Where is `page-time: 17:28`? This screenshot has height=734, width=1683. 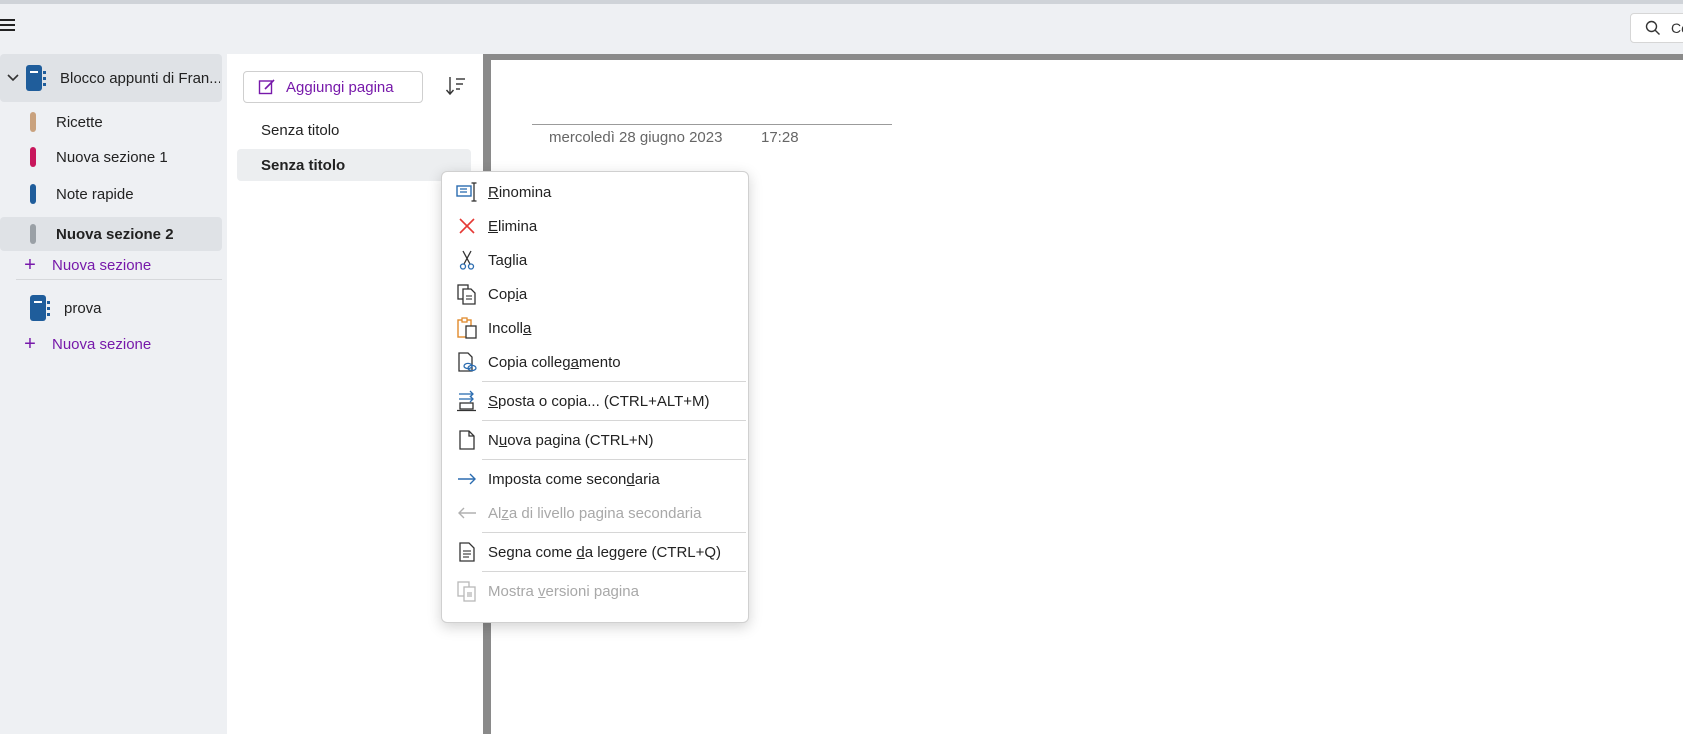 page-time: 17:28 is located at coordinates (780, 137).